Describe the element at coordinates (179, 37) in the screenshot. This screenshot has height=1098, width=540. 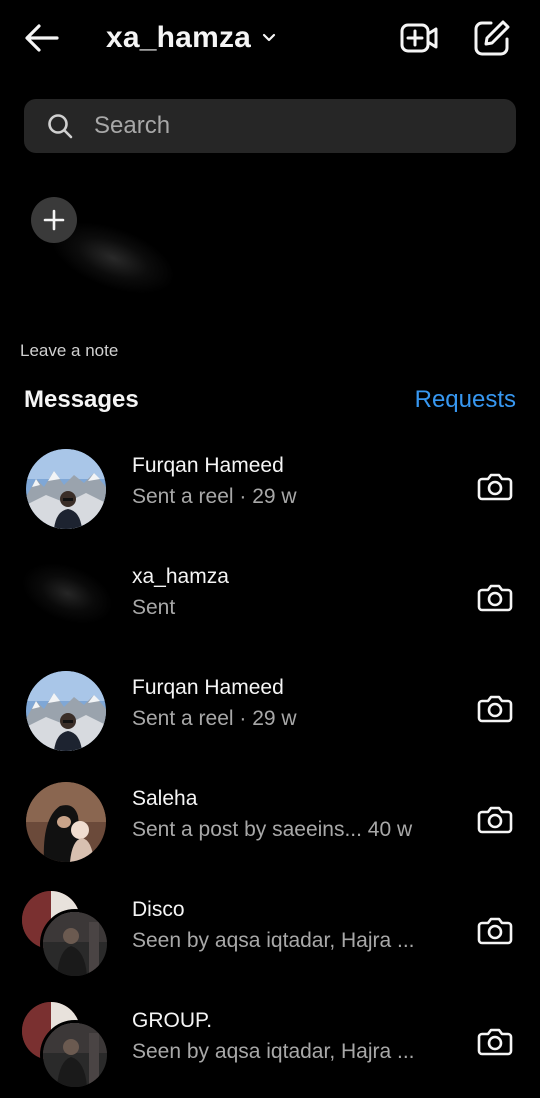
I see `page-title: xa_hamza` at that location.